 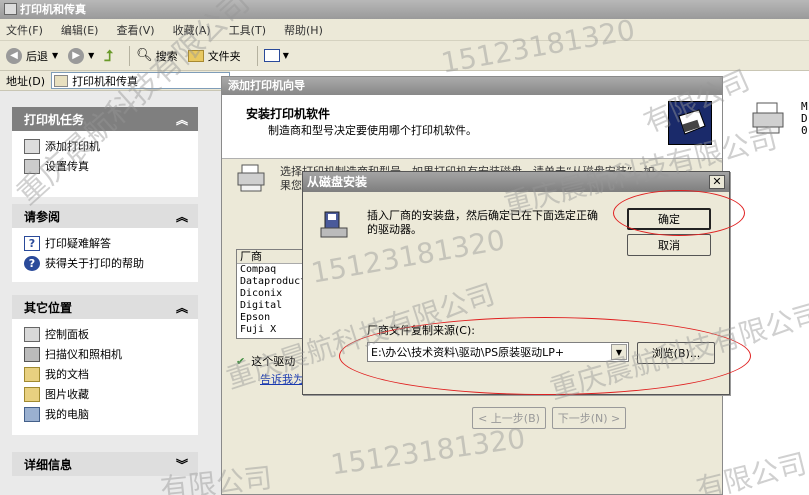 I want to click on wizard-header: 安装打印机软件 制造商和型号决定要使用哪个打印机软件。, so click(x=472, y=127).